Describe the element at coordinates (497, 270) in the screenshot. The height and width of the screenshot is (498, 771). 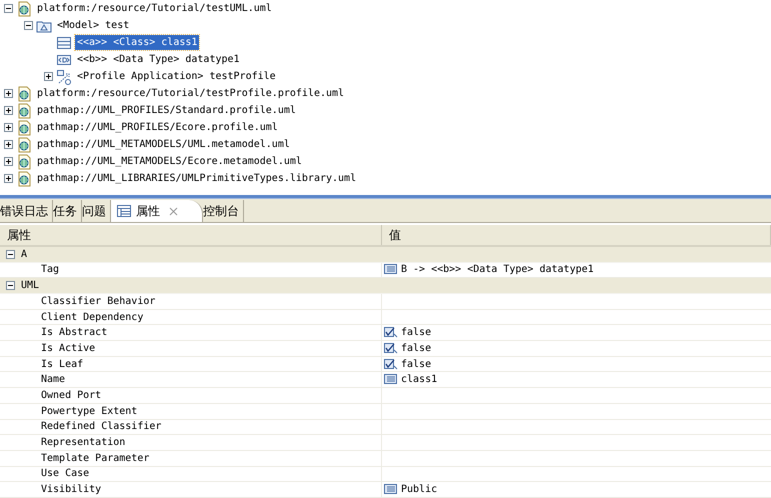
I see `property-value: B -> <<b>> <Data Type> datatype1` at that location.